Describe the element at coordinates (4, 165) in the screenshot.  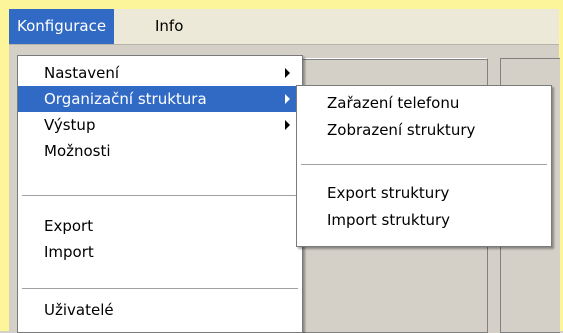
I see `yellow-frame-left` at that location.